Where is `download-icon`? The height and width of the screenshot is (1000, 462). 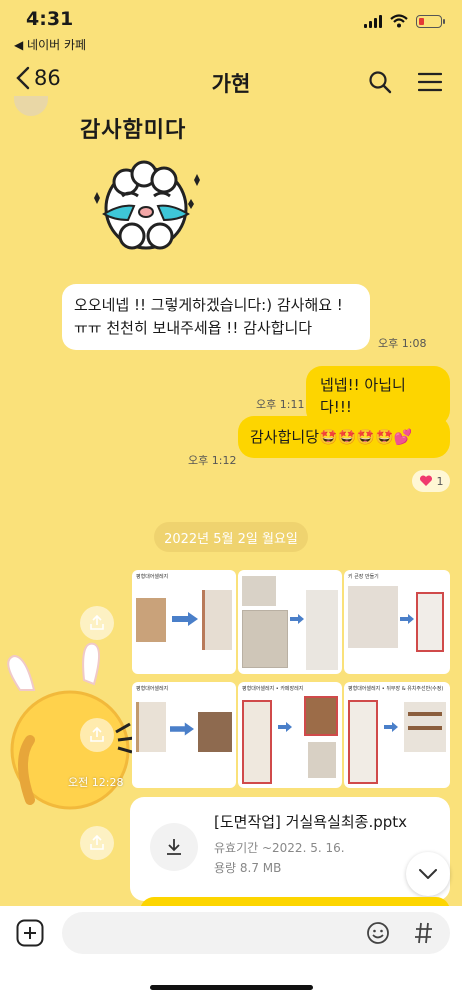 download-icon is located at coordinates (174, 847).